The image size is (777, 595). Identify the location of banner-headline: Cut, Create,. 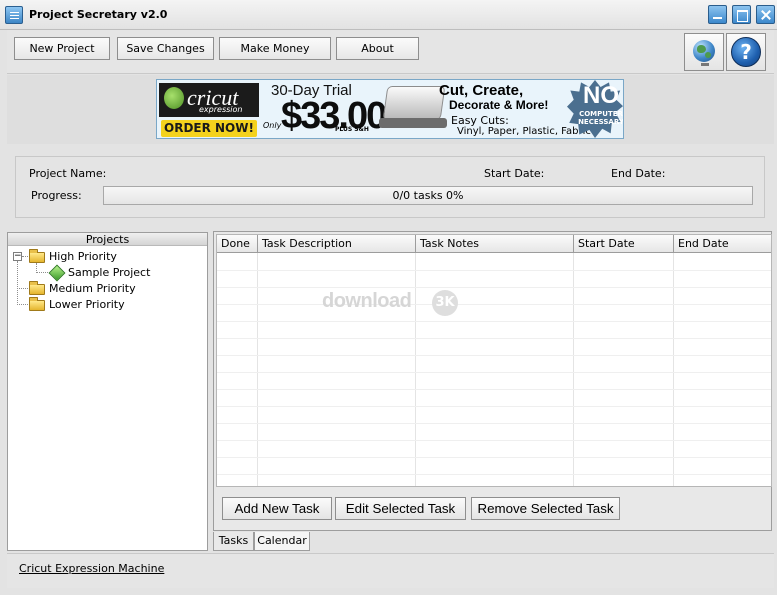
(481, 90).